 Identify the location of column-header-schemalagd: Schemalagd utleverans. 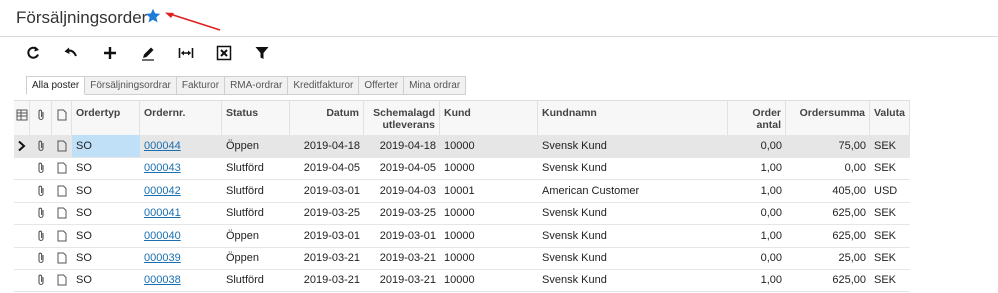
(402, 118).